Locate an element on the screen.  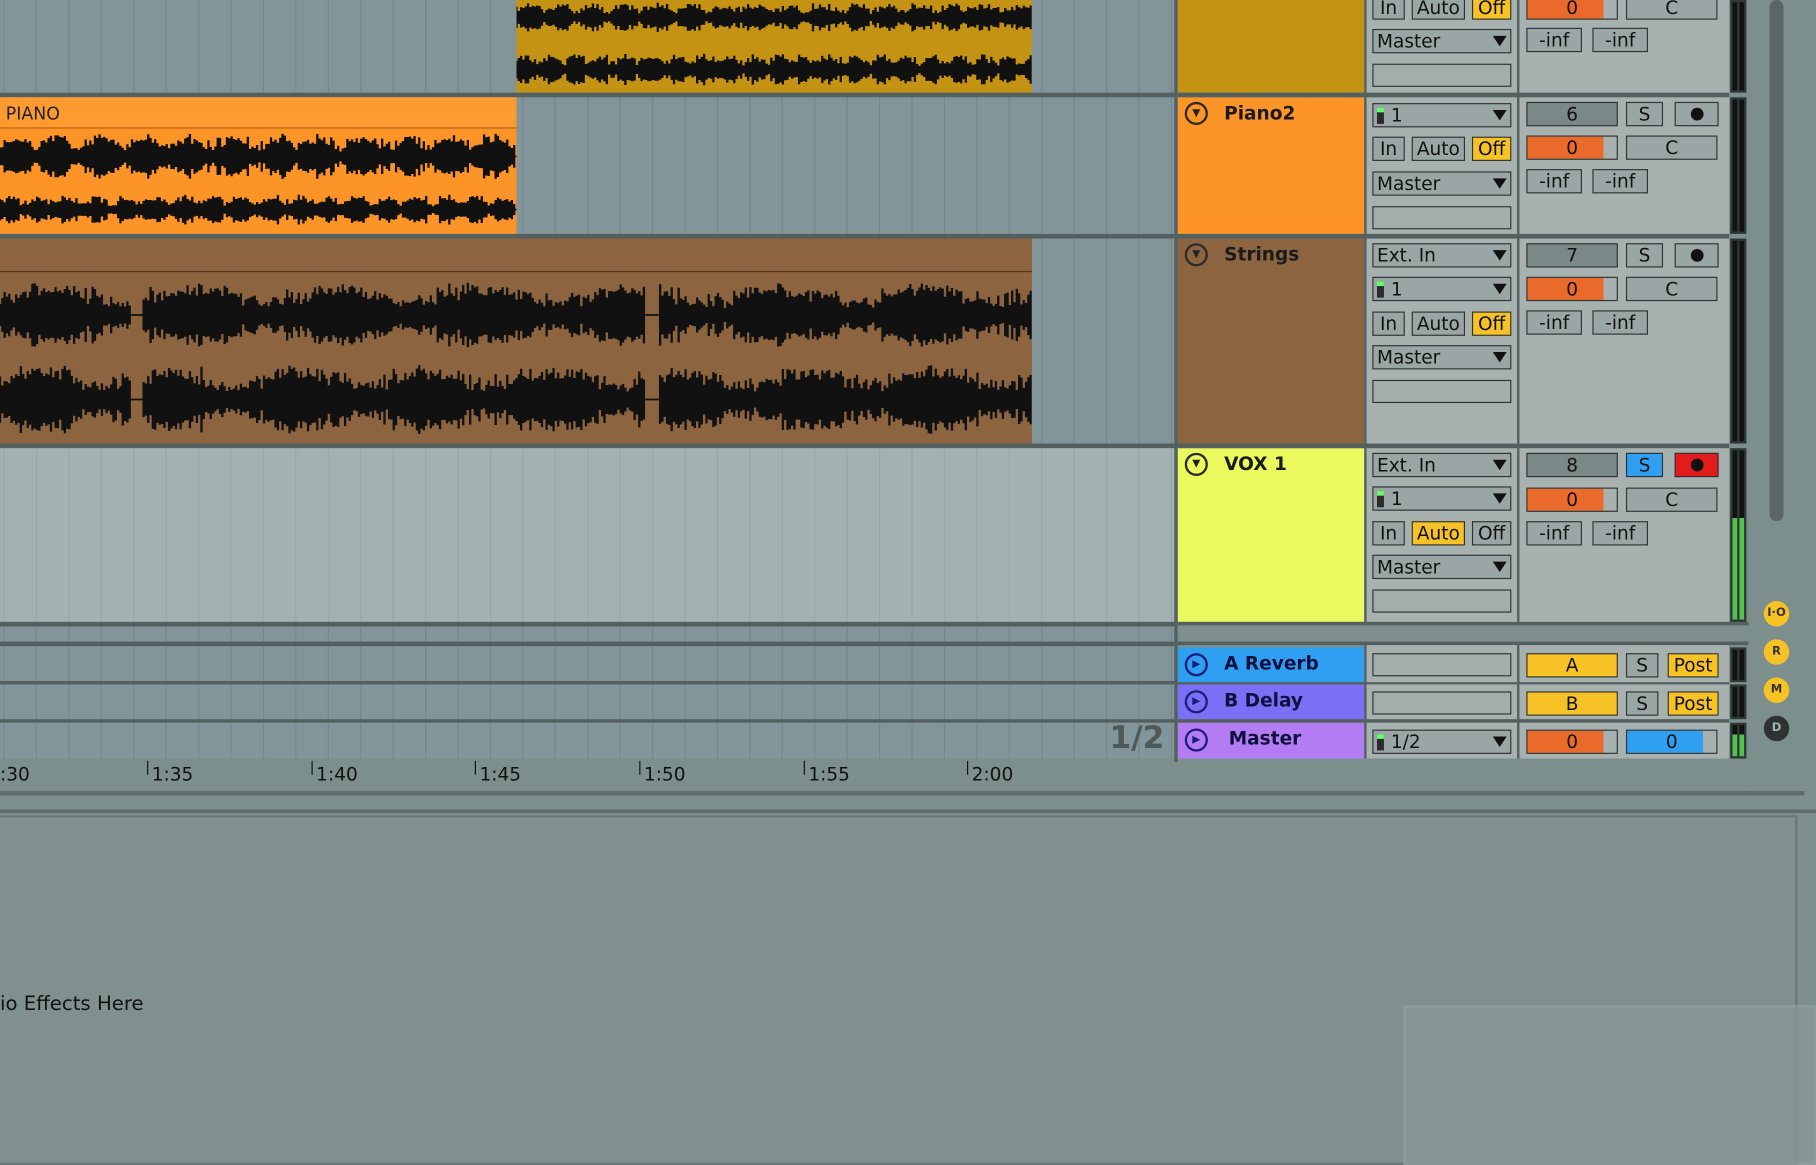
master-name: Master is located at coordinates (1265, 738).